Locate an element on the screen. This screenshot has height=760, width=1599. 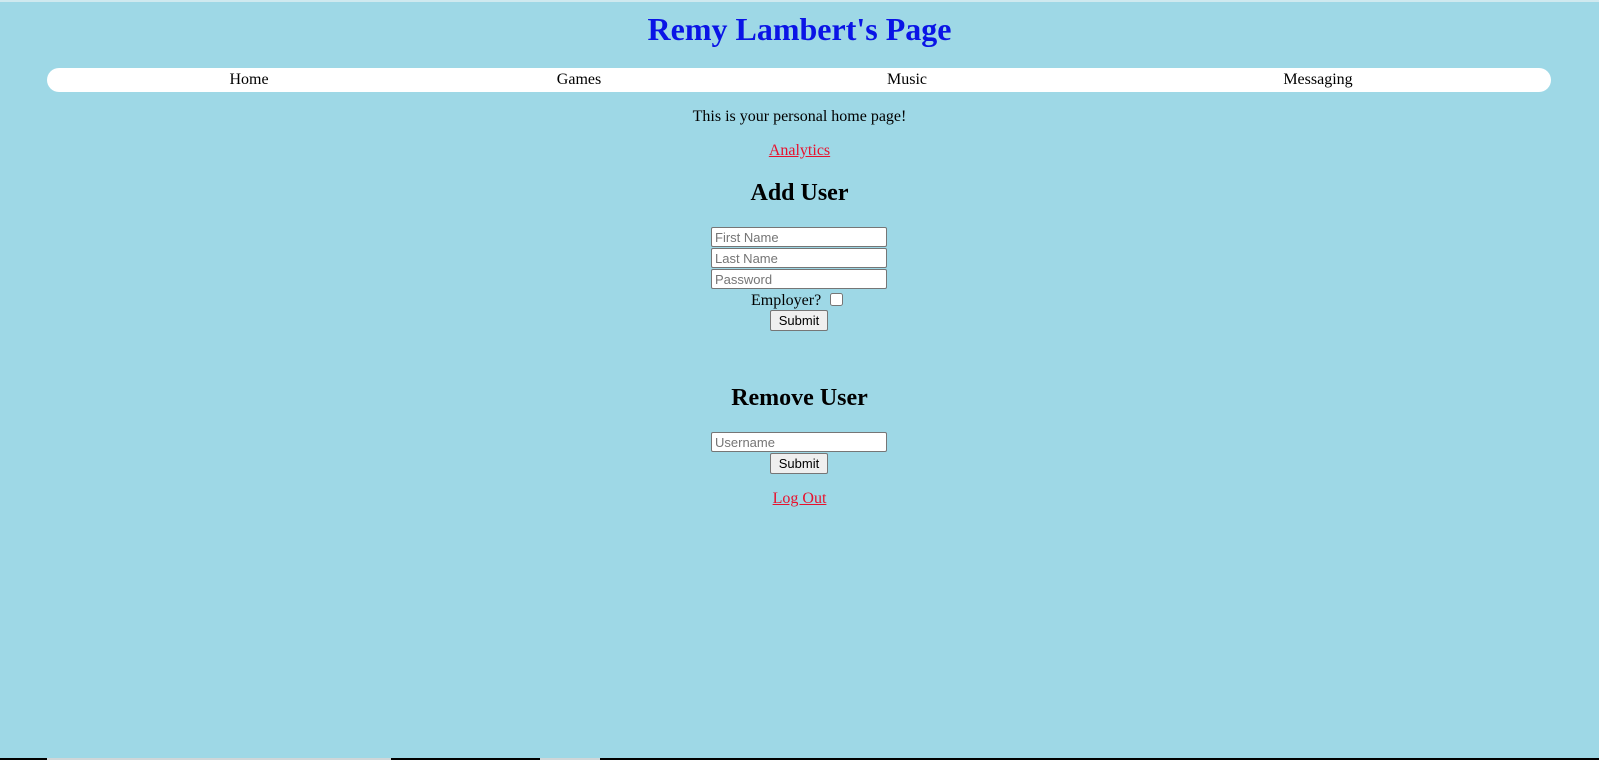
analytics-link: Analytics is located at coordinates (799, 150).